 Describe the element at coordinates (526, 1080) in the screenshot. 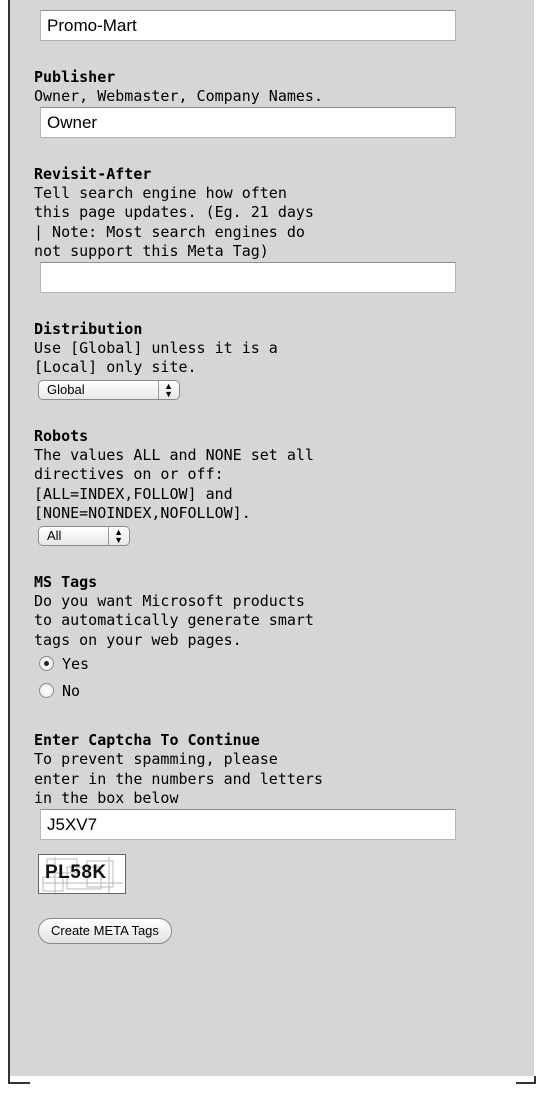

I see `panel-corner-right` at that location.